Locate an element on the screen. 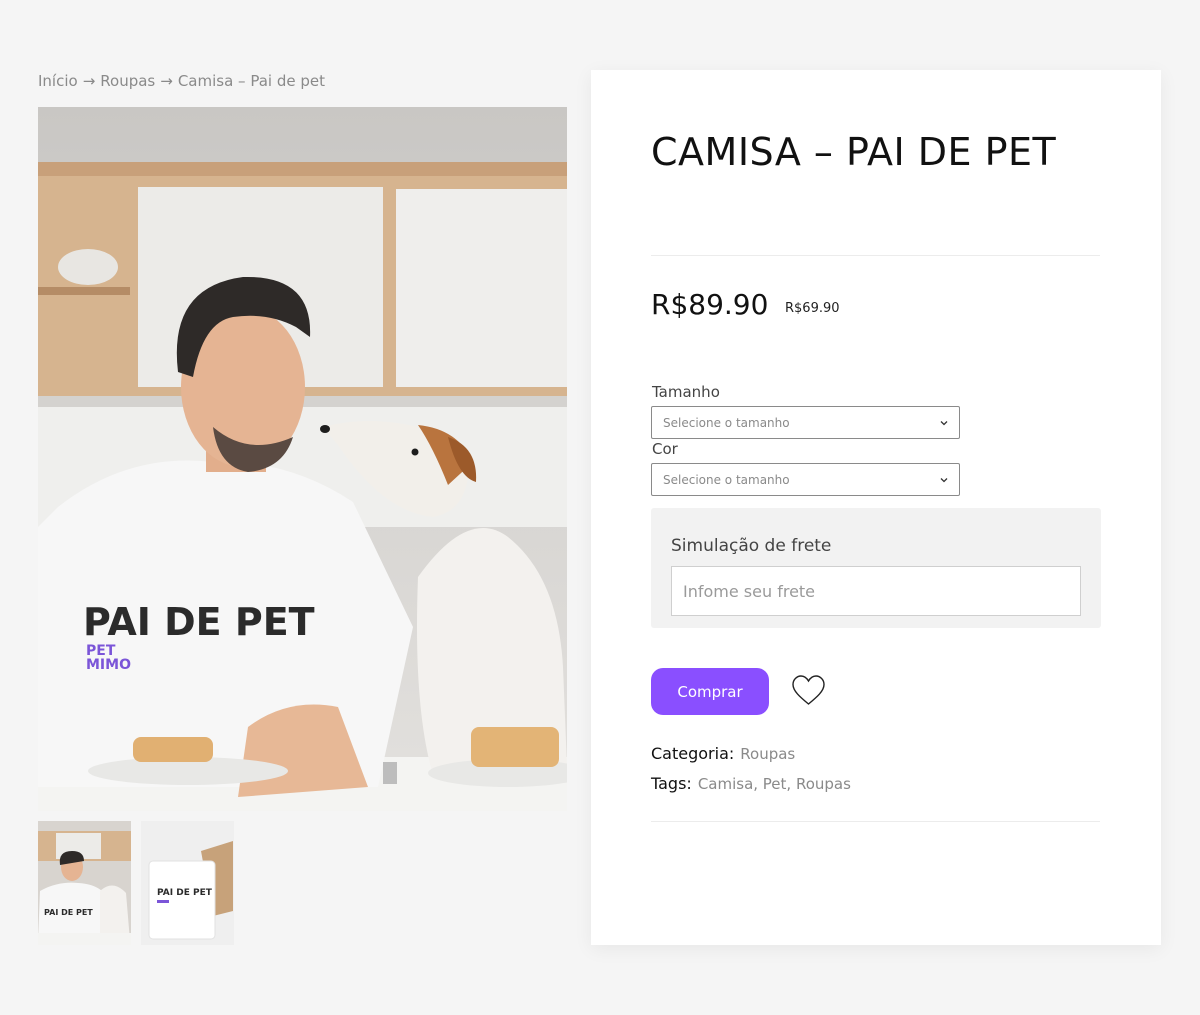 The image size is (1200, 1015). color-select: Selecione o tamanho is located at coordinates (805, 479).